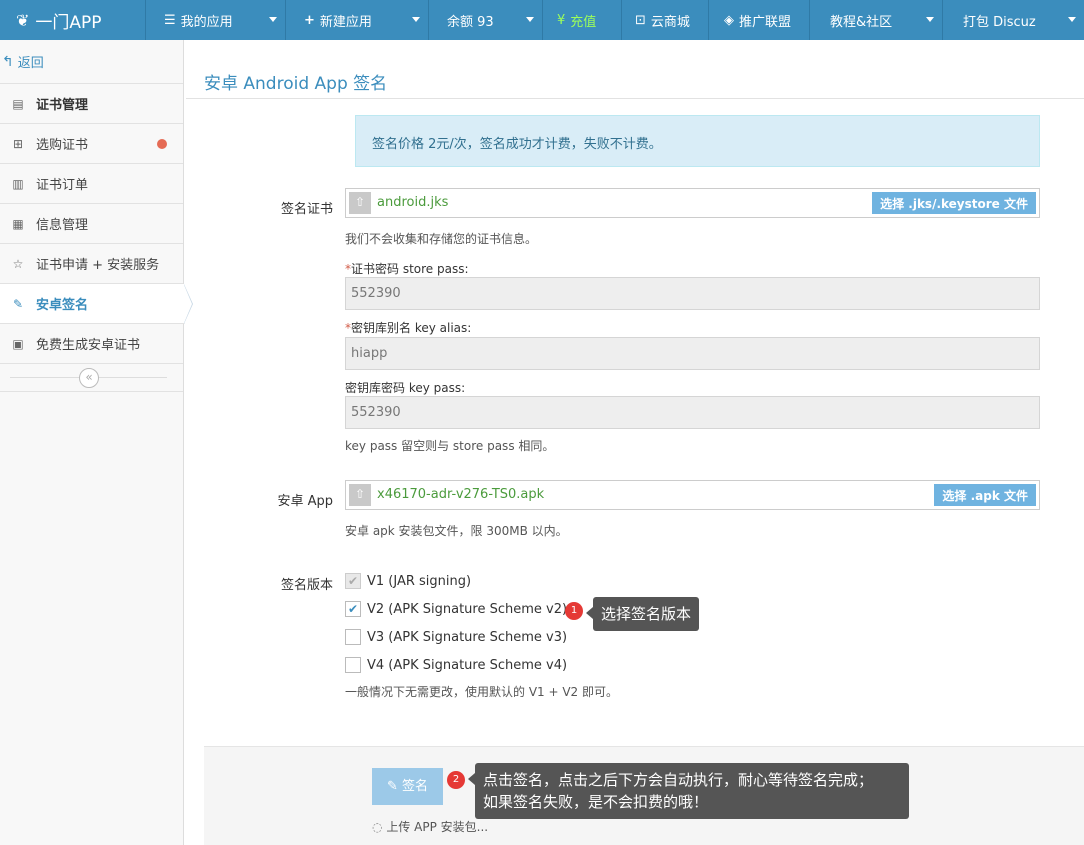 The width and height of the screenshot is (1084, 845). What do you see at coordinates (670, 22) in the screenshot?
I see `nav-cloud-mall-label: 云商城` at bounding box center [670, 22].